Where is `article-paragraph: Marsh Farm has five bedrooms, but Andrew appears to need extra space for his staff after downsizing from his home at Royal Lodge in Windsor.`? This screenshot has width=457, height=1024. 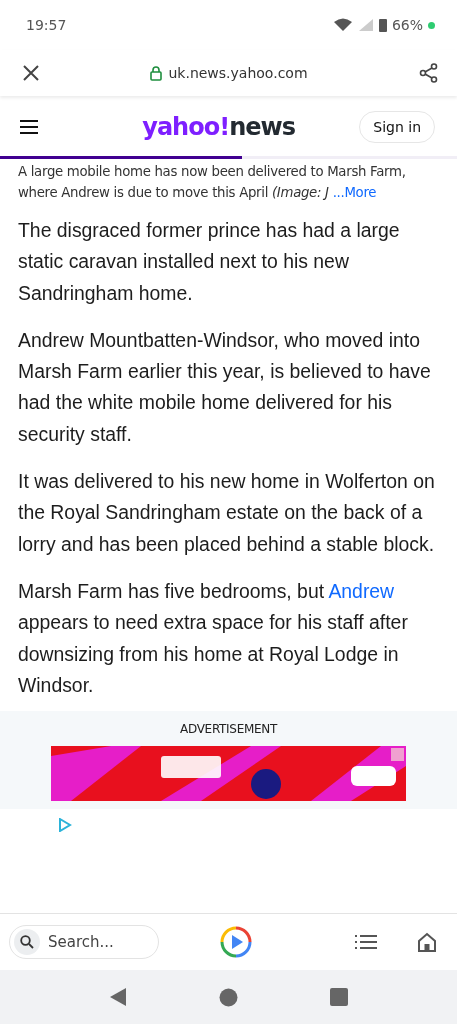
article-paragraph: Marsh Farm has five bedrooms, but Andrew appears to need extra space for his staff after downsizing from his home at Royal Lodge in Windsor. is located at coordinates (213, 638).